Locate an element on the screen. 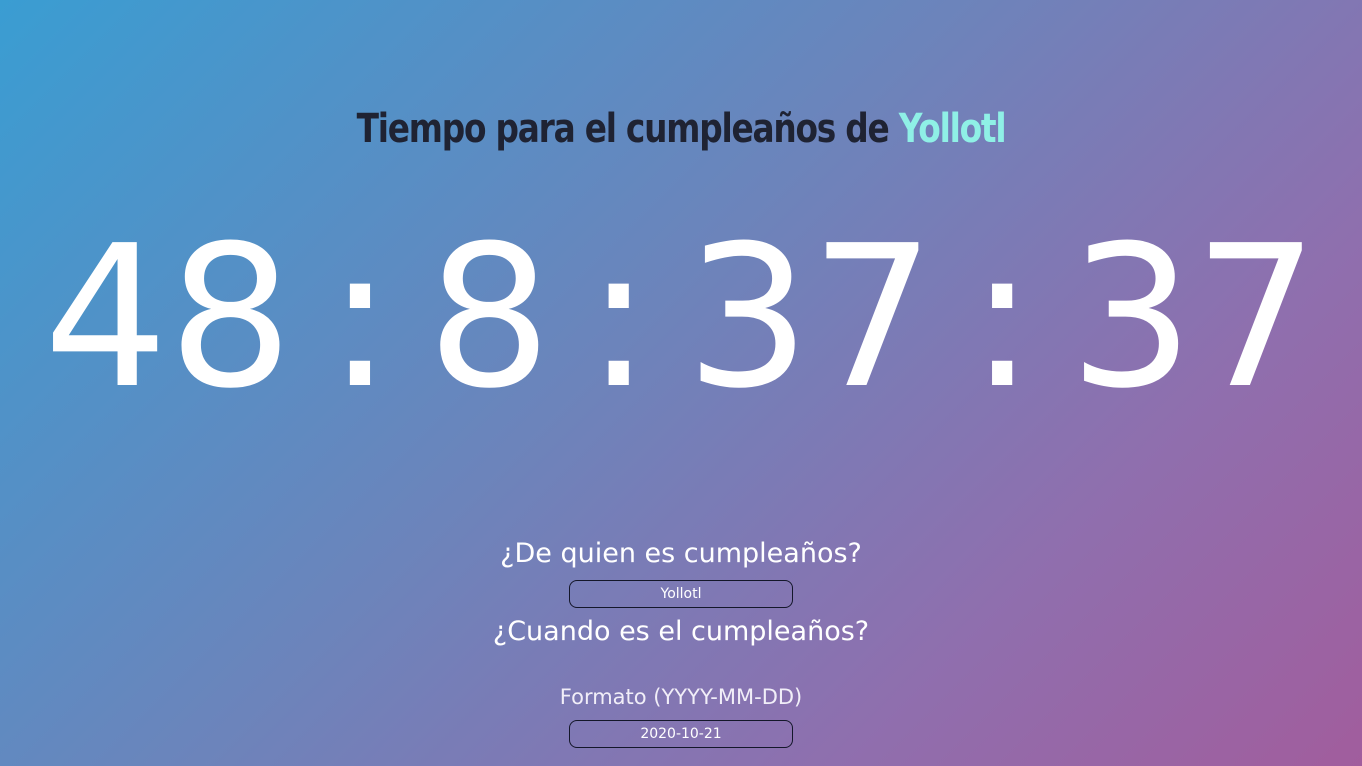 This screenshot has height=766, width=1362. countdown-hours: 8 is located at coordinates (489, 318).